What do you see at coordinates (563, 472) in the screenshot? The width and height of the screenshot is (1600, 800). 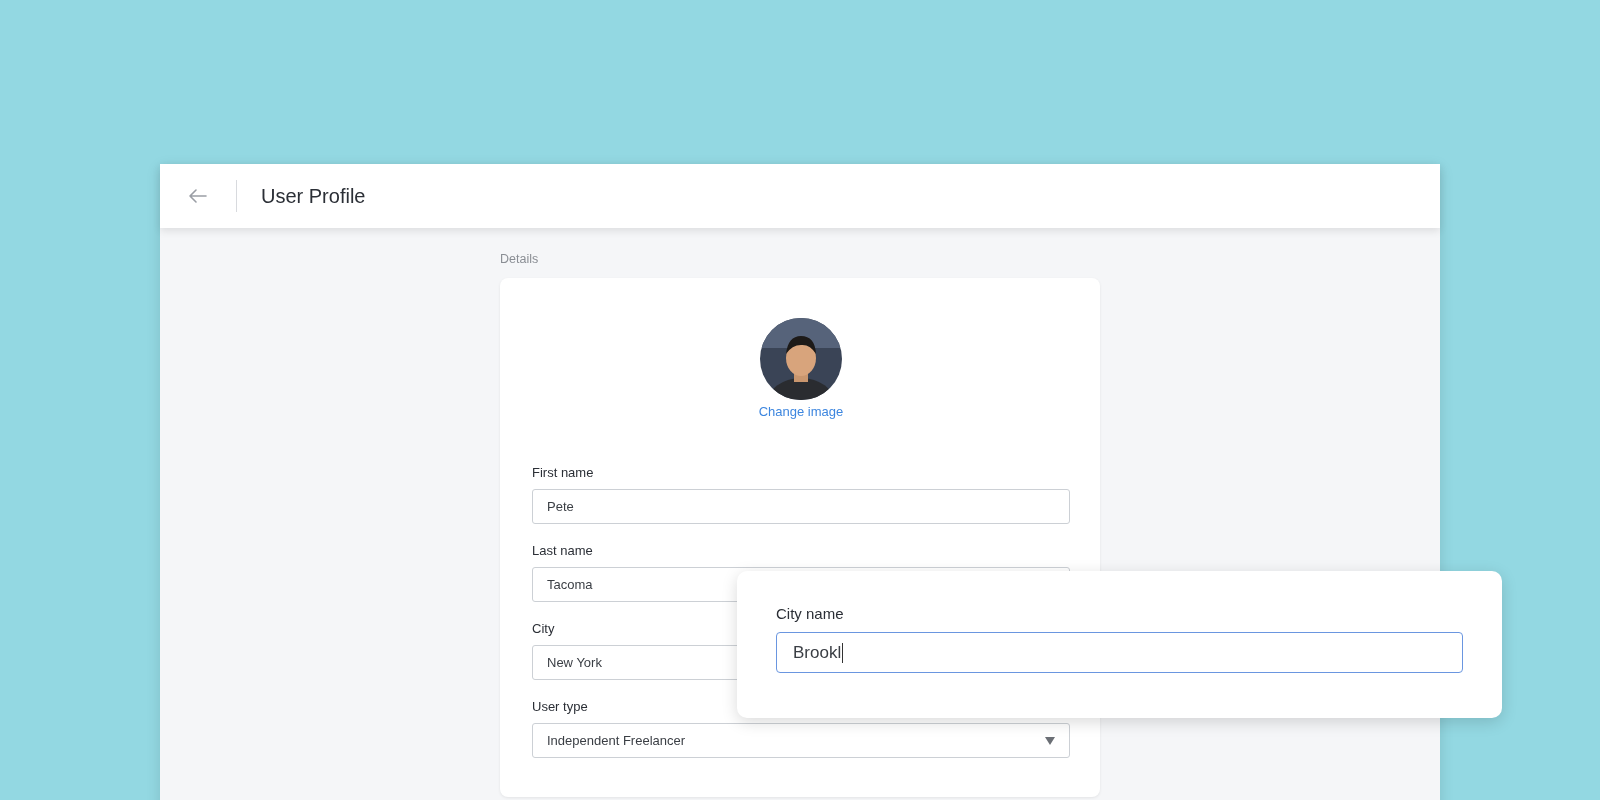 I see `field-label: First name` at bounding box center [563, 472].